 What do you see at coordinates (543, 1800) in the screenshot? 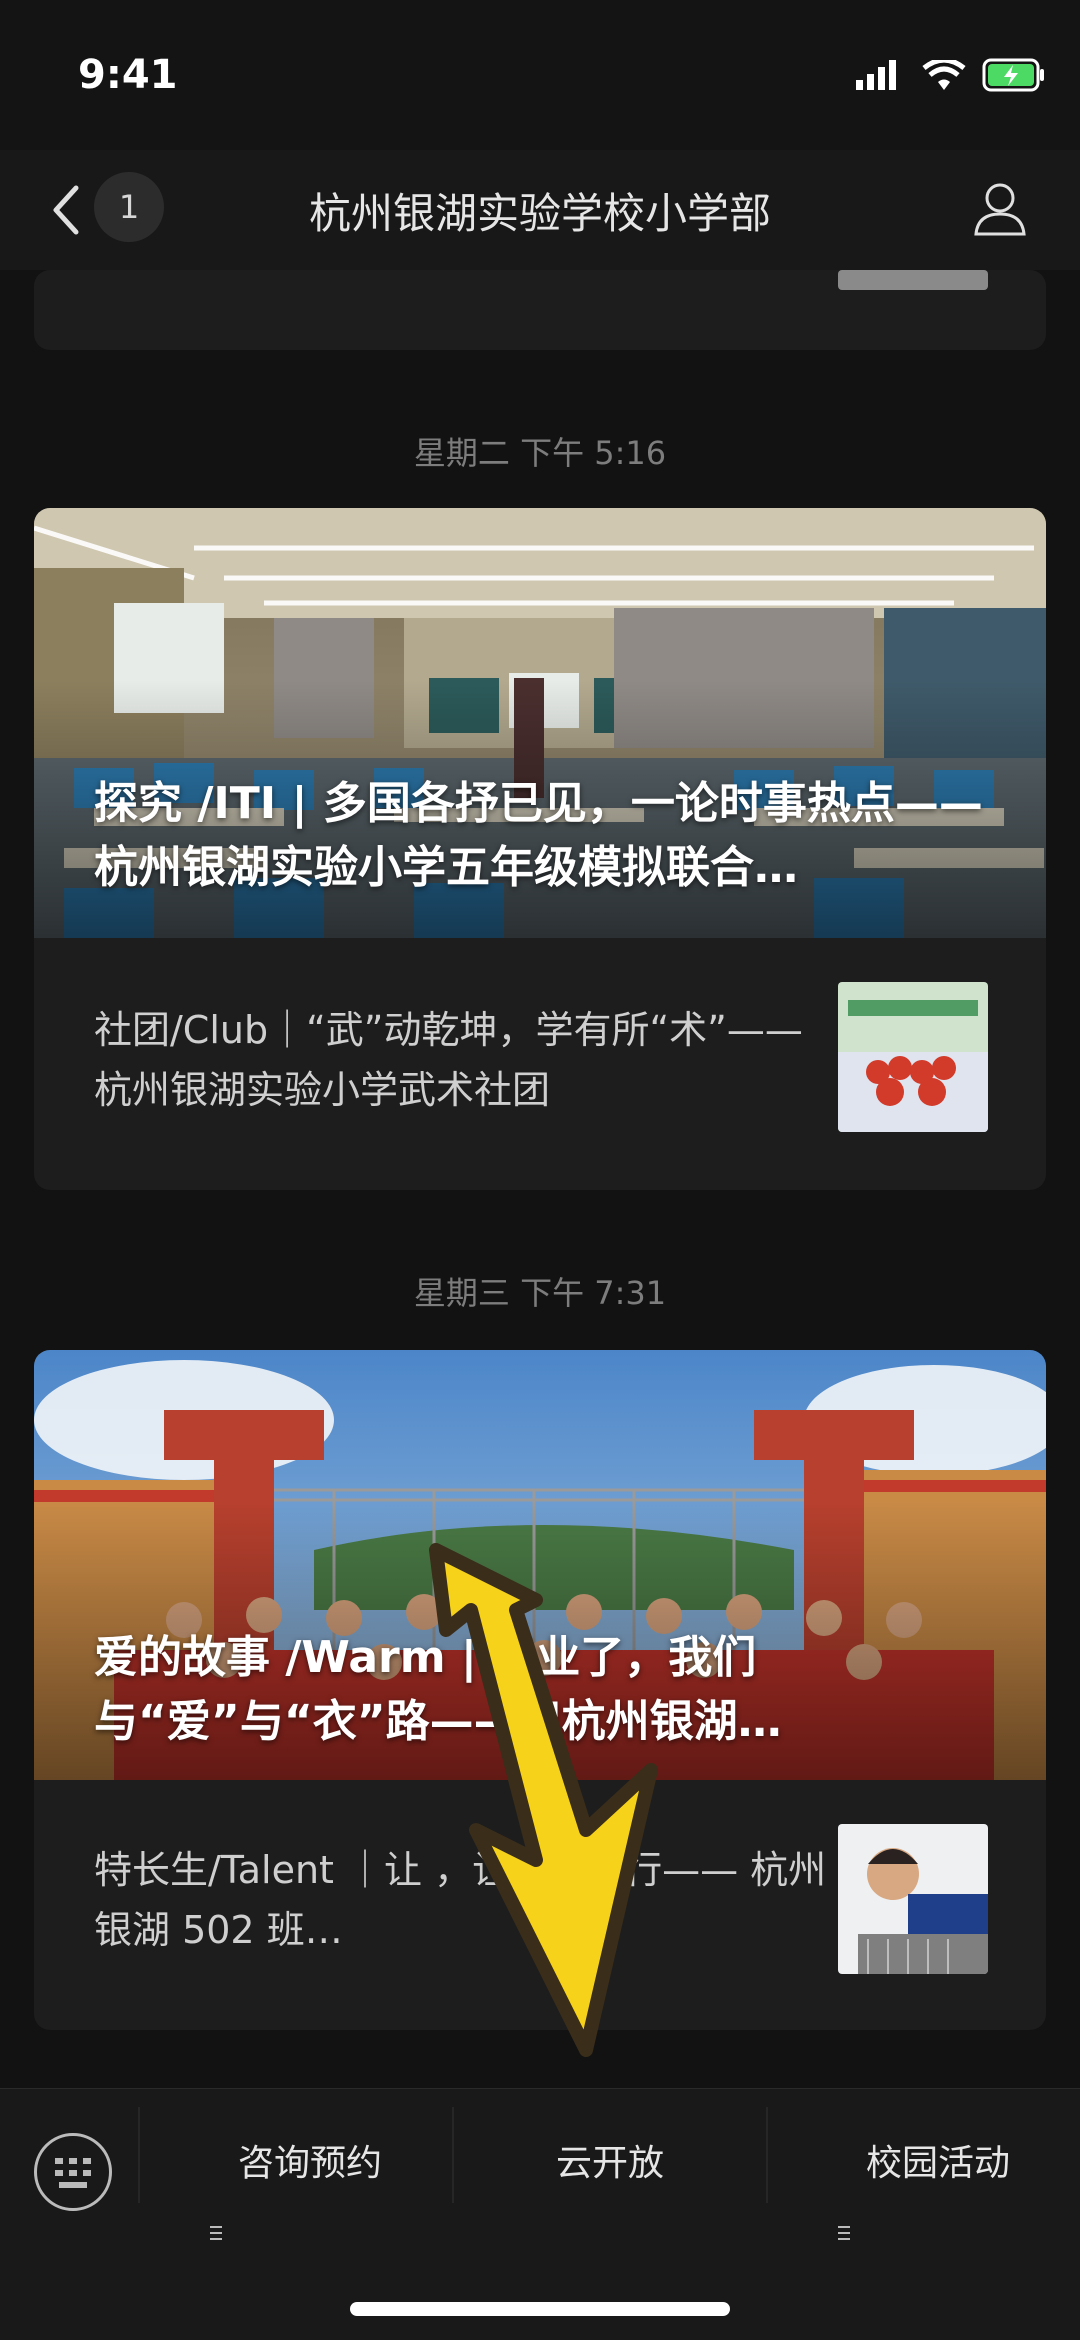
I see `arrow-down-icon` at bounding box center [543, 1800].